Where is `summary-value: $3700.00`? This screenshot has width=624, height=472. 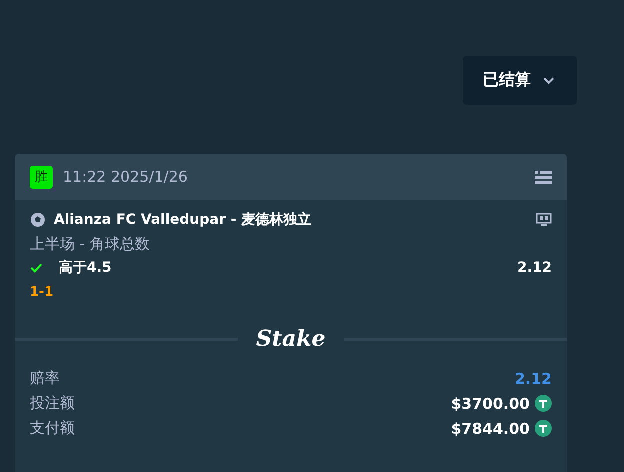 summary-value: $3700.00 is located at coordinates (490, 403).